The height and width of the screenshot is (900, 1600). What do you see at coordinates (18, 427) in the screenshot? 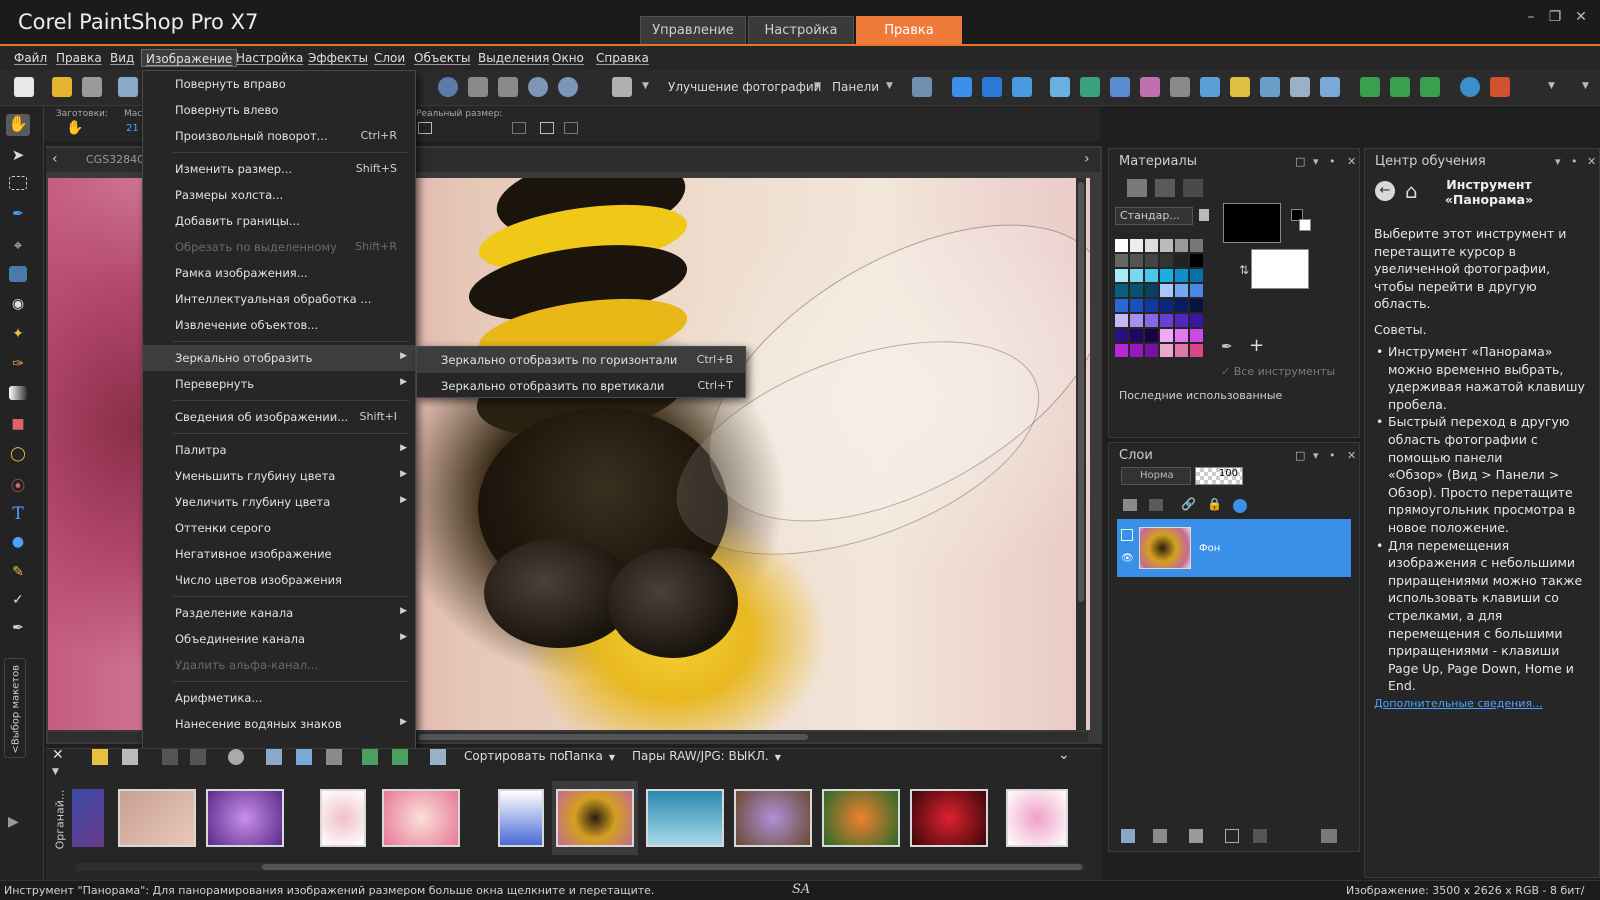
I see `eraser-tool-icon: ■` at bounding box center [18, 427].